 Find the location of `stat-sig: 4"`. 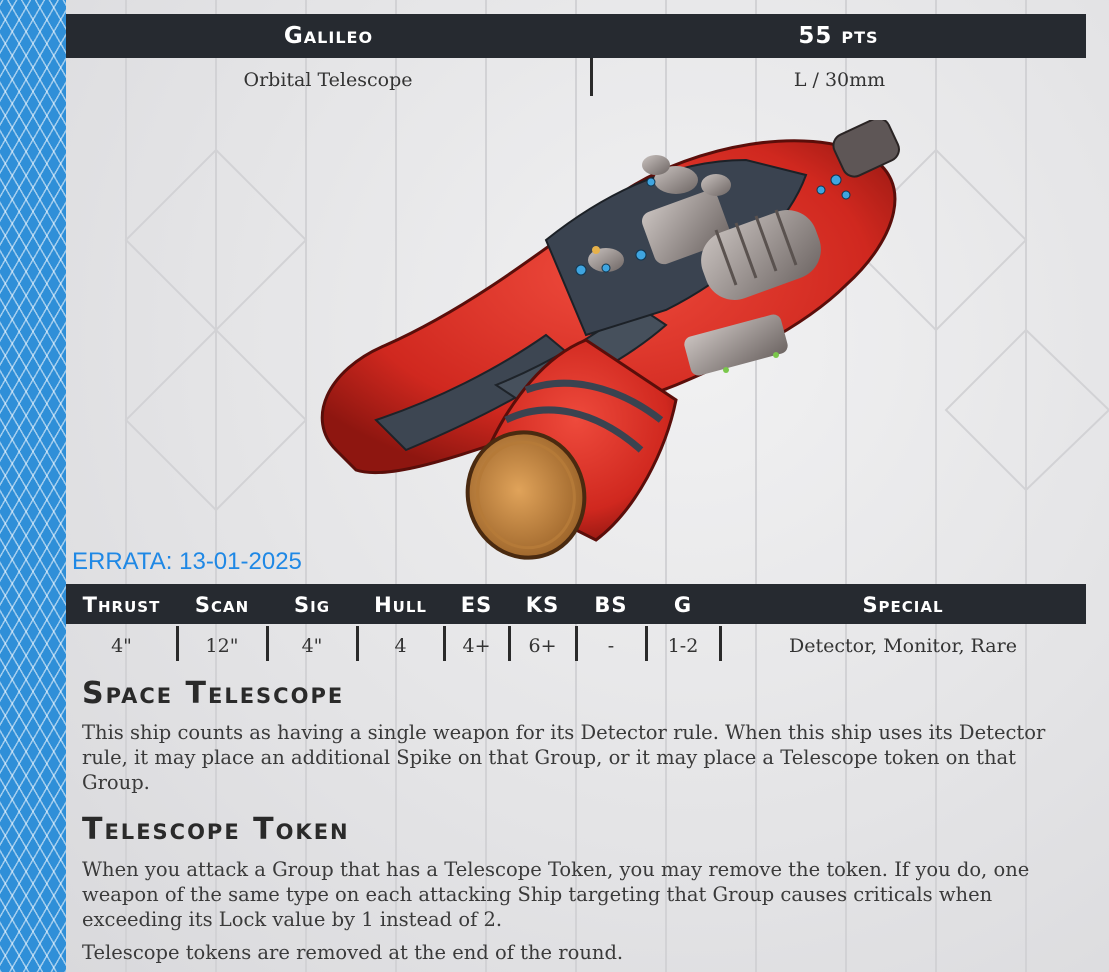

stat-sig: 4" is located at coordinates (312, 646).